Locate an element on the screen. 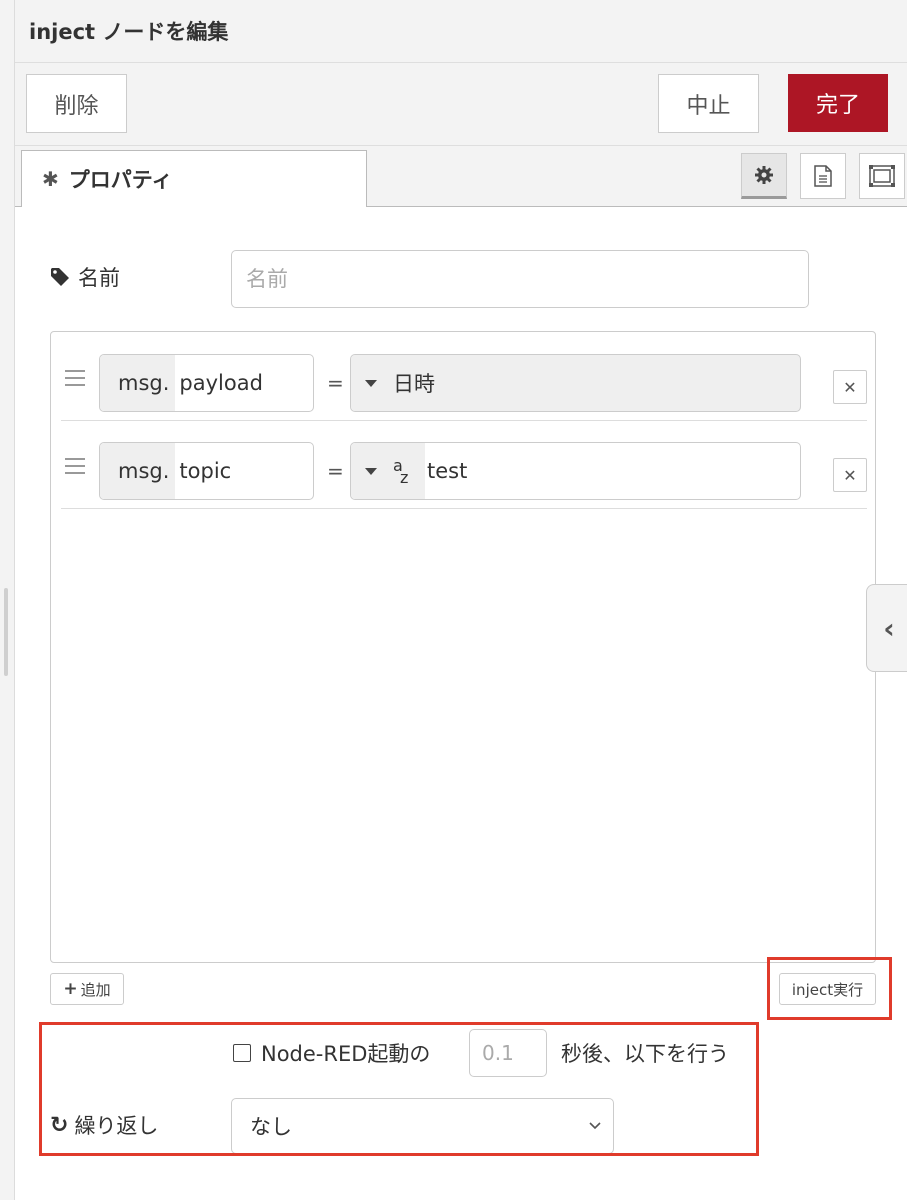 The height and width of the screenshot is (1200, 907). delete-button: 削除 is located at coordinates (76, 103).